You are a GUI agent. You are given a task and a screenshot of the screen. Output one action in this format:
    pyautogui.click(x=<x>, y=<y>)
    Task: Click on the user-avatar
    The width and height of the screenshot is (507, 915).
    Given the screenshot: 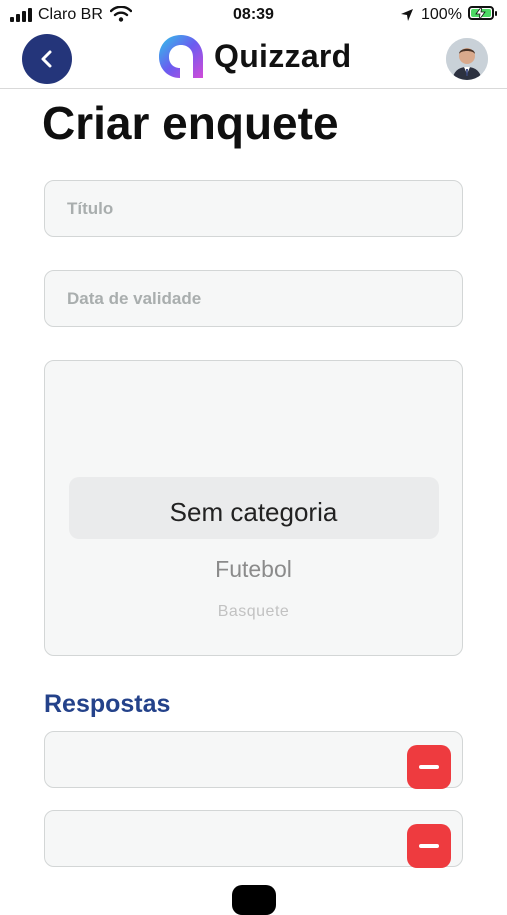 What is the action you would take?
    pyautogui.click(x=467, y=59)
    